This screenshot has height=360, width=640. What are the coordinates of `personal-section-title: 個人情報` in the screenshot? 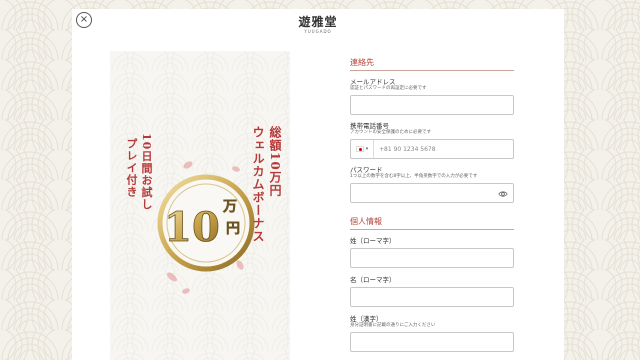 It's located at (432, 223).